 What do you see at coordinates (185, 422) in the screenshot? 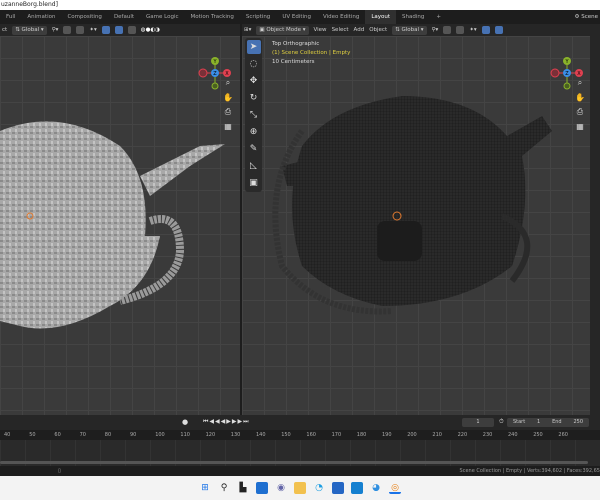
I see `record-icon: ●` at bounding box center [185, 422].